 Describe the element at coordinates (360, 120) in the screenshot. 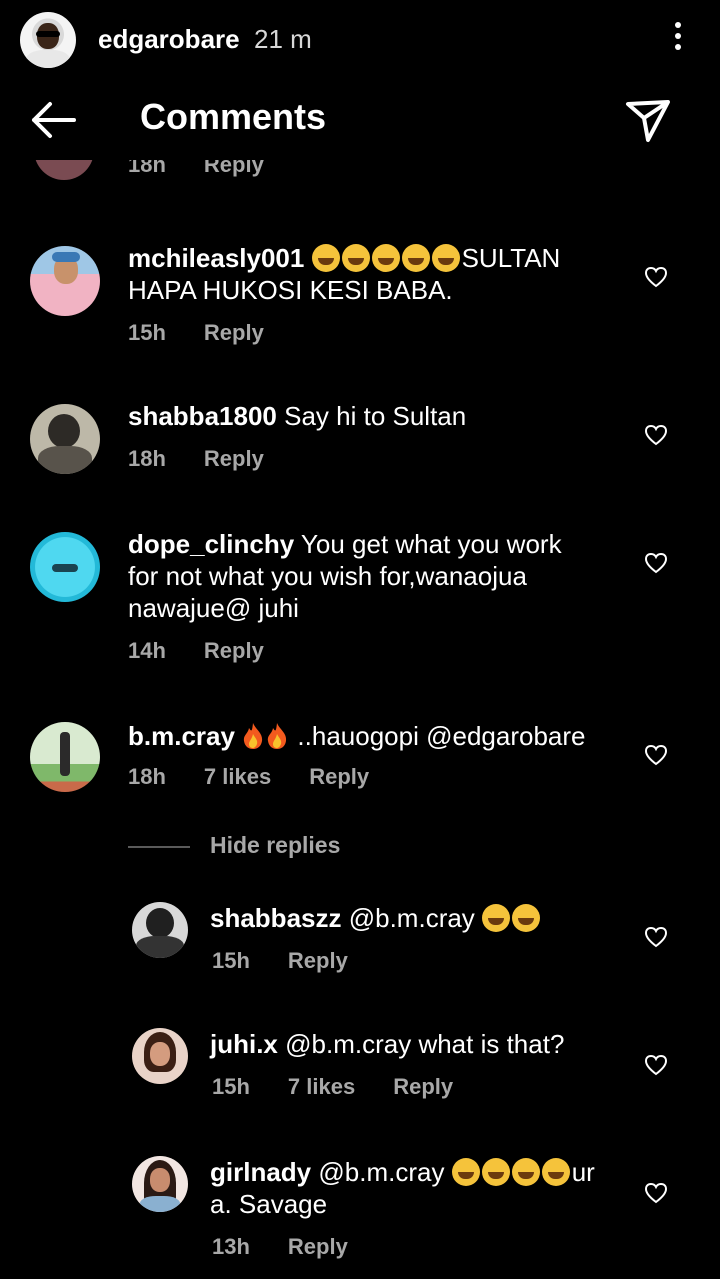

I see `comments-header: Comments` at that location.